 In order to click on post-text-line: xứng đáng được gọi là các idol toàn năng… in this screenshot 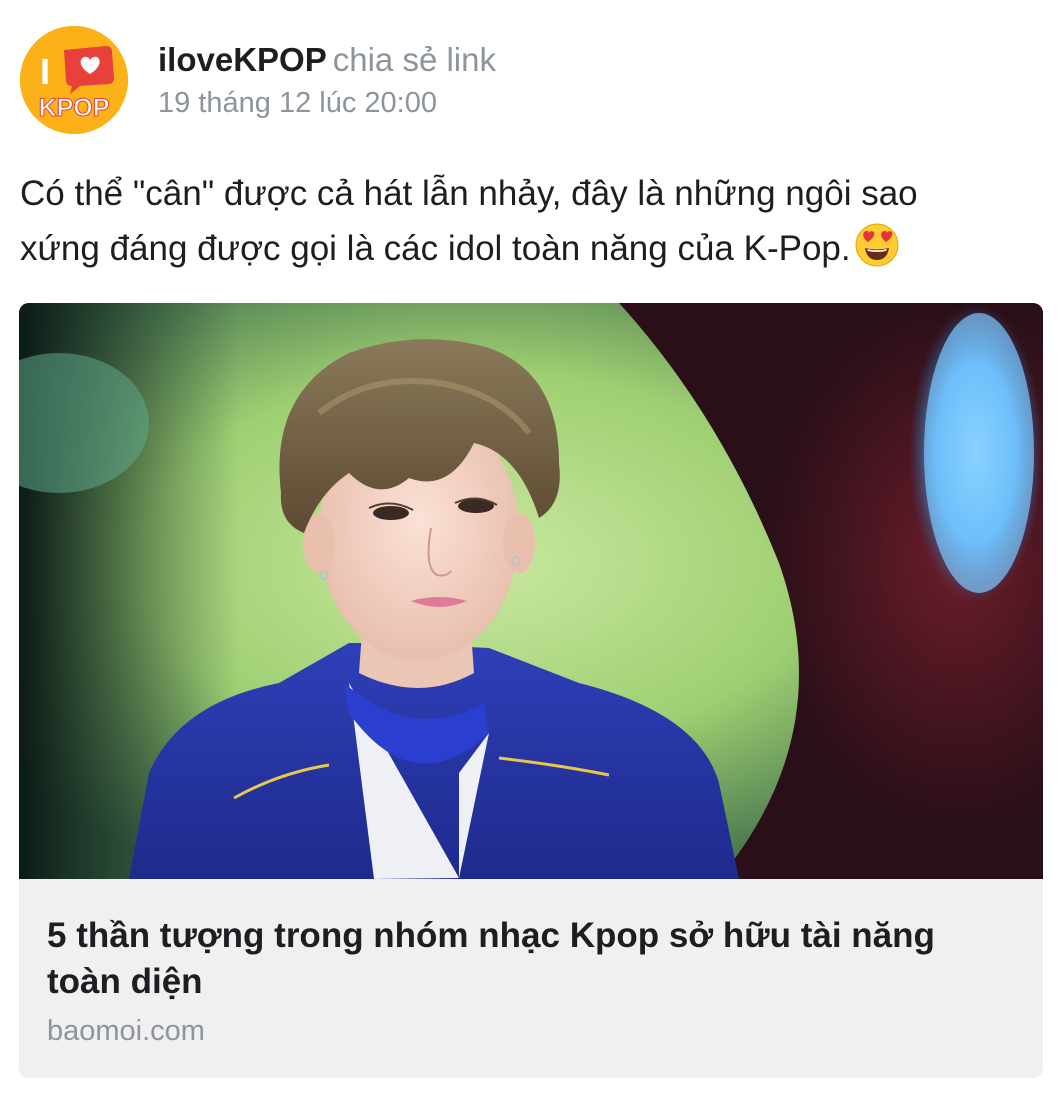, I will do `click(525, 248)`.